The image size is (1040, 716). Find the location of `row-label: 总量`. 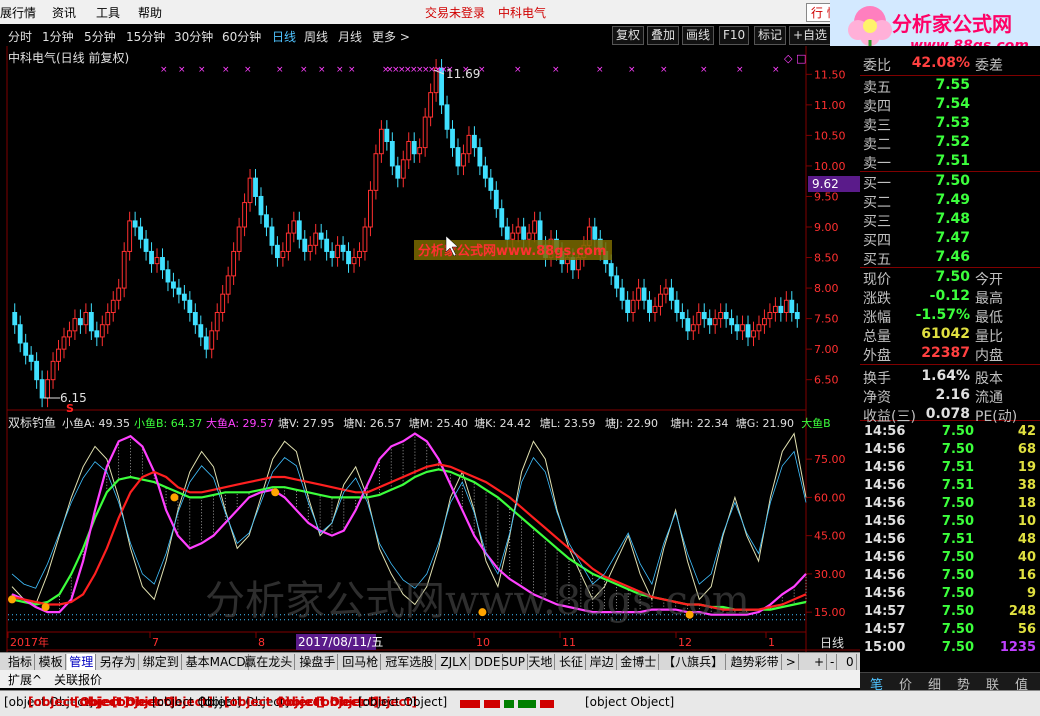

row-label: 总量 is located at coordinates (877, 337).